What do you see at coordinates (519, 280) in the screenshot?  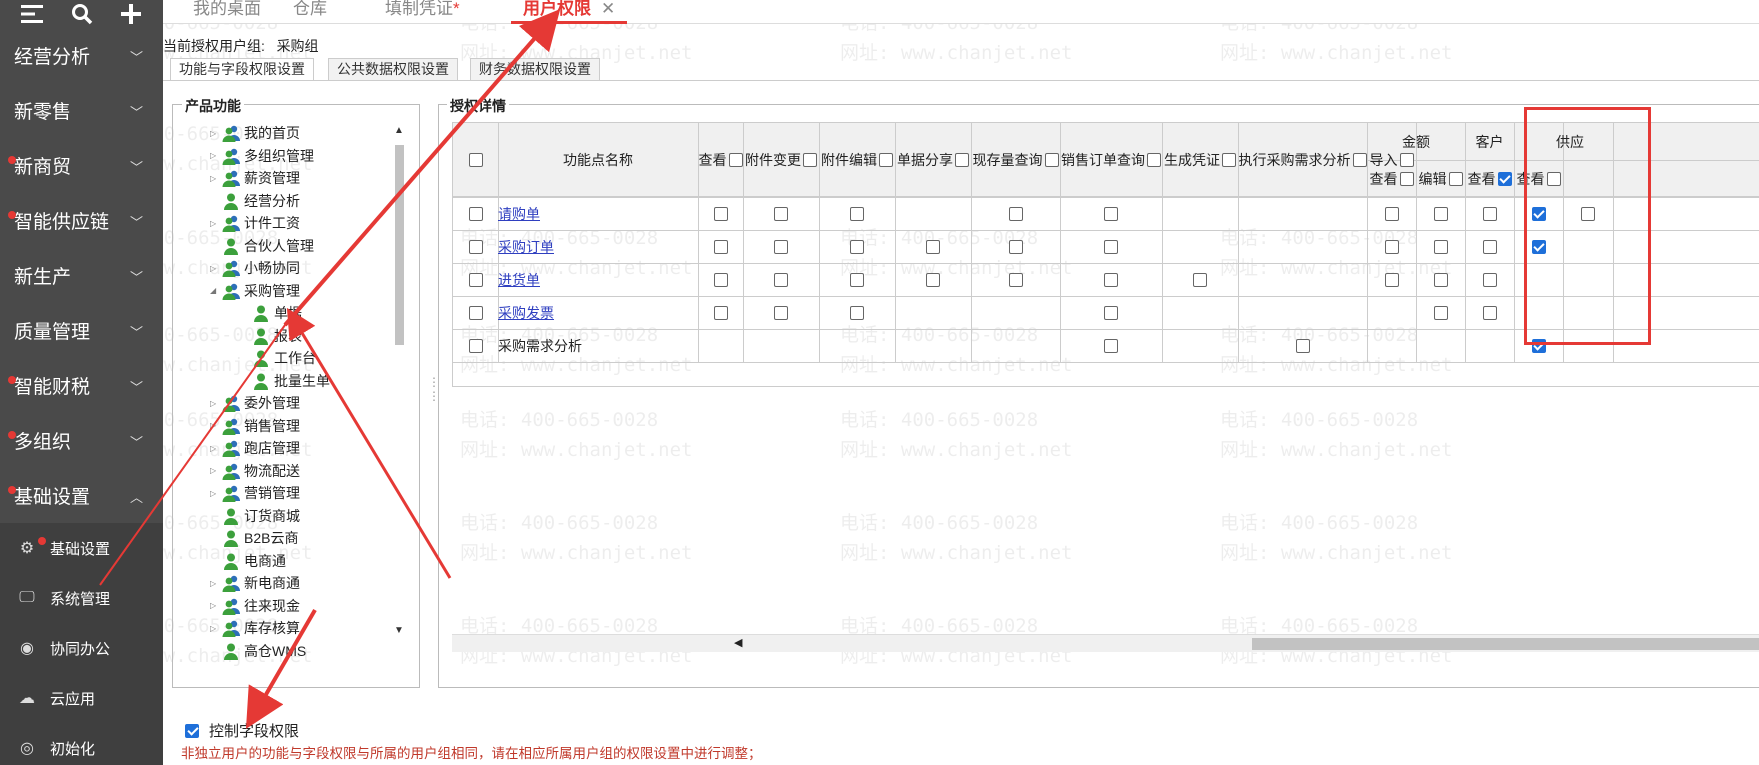 I see `function-link: 进货单` at bounding box center [519, 280].